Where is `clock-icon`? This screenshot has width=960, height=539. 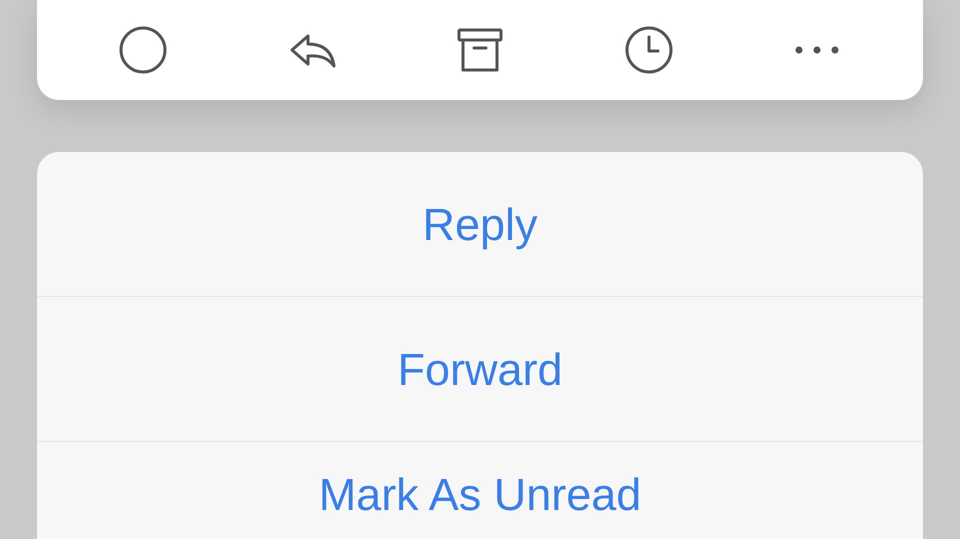 clock-icon is located at coordinates (648, 50).